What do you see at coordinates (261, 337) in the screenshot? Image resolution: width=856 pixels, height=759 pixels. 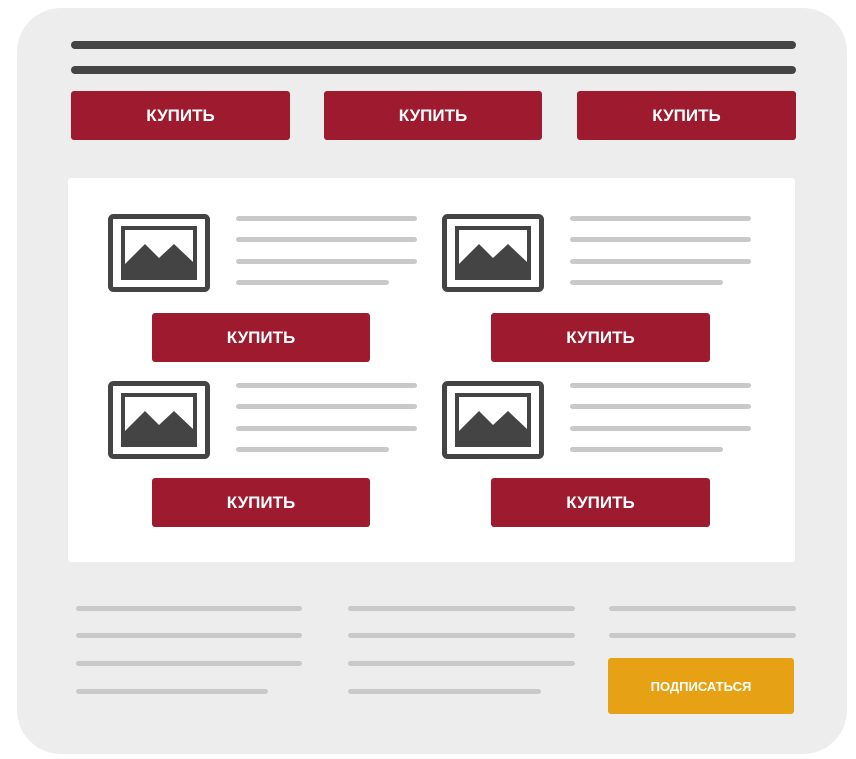 I see `product-buy-button-1: КУПИТЬ` at bounding box center [261, 337].